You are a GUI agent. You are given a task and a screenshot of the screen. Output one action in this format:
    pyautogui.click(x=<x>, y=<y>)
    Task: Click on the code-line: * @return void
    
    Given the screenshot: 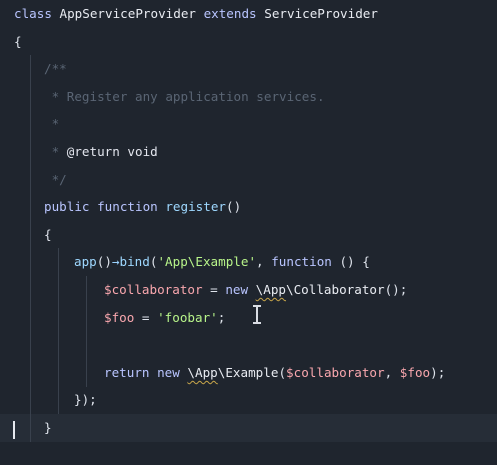 What is the action you would take?
    pyautogui.click(x=248, y=152)
    